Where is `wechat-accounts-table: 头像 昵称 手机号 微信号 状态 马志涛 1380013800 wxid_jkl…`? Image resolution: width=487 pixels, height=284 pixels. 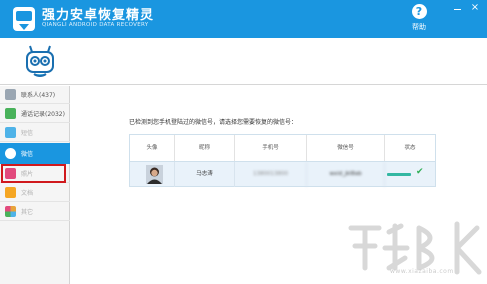 wechat-accounts-table: 头像 昵称 手机号 微信号 状态 马志涛 1380013800 wxid_jkl… is located at coordinates (282, 160).